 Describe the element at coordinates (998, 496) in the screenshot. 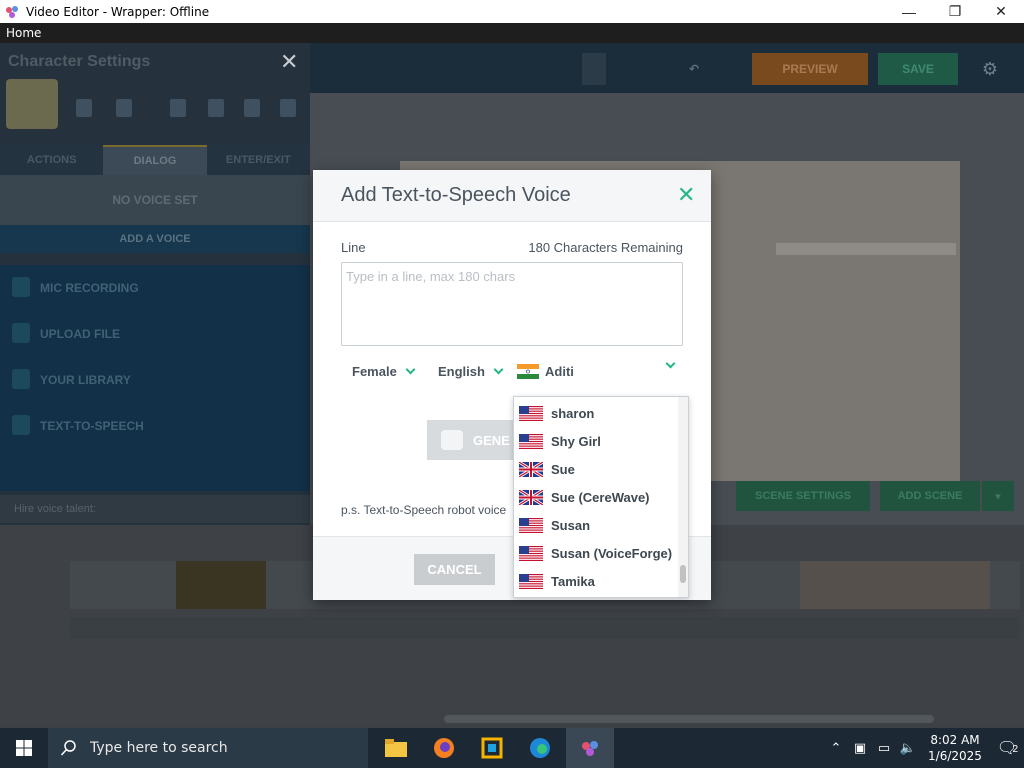

I see `add-scene-chevron-icon: ▾` at that location.